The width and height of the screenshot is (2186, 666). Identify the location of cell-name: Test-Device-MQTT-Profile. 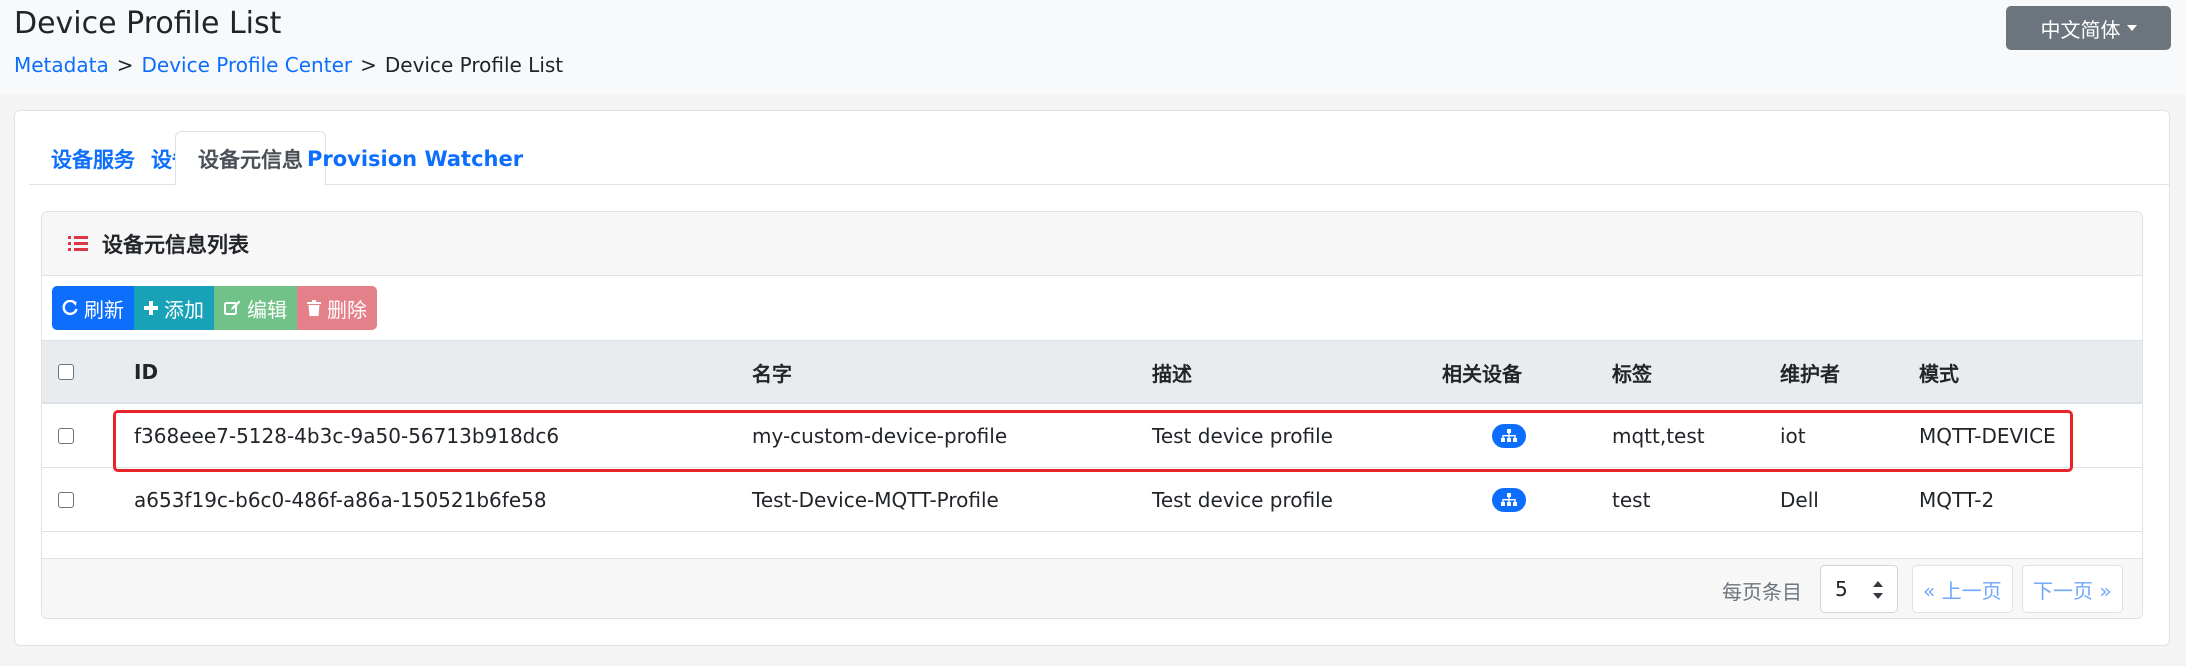
(875, 500).